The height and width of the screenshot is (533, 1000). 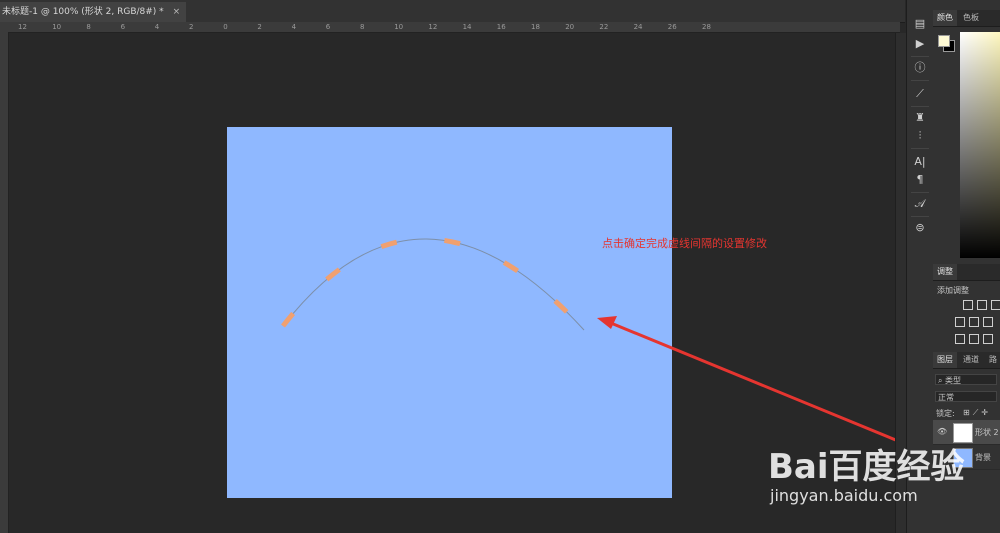 What do you see at coordinates (920, 118) in the screenshot?
I see `clone-source-icon: ♜` at bounding box center [920, 118].